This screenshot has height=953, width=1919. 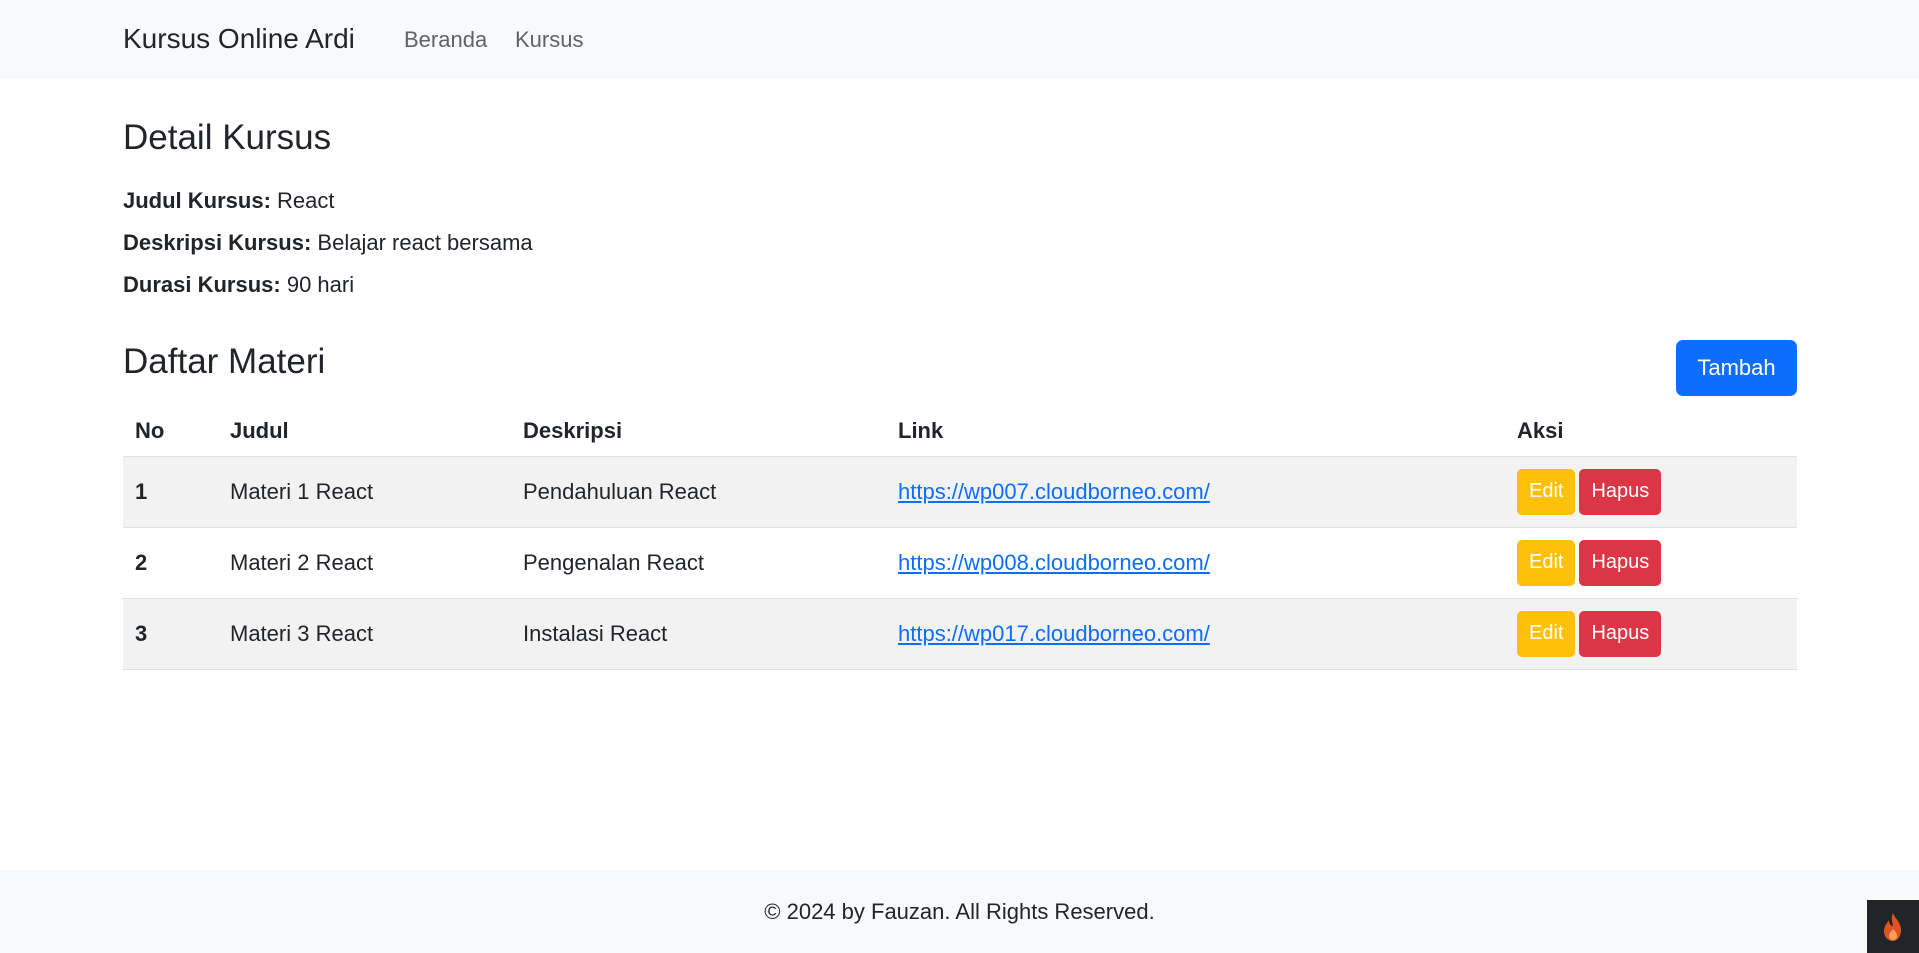 I want to click on column-header-judul: Judul, so click(x=364, y=431).